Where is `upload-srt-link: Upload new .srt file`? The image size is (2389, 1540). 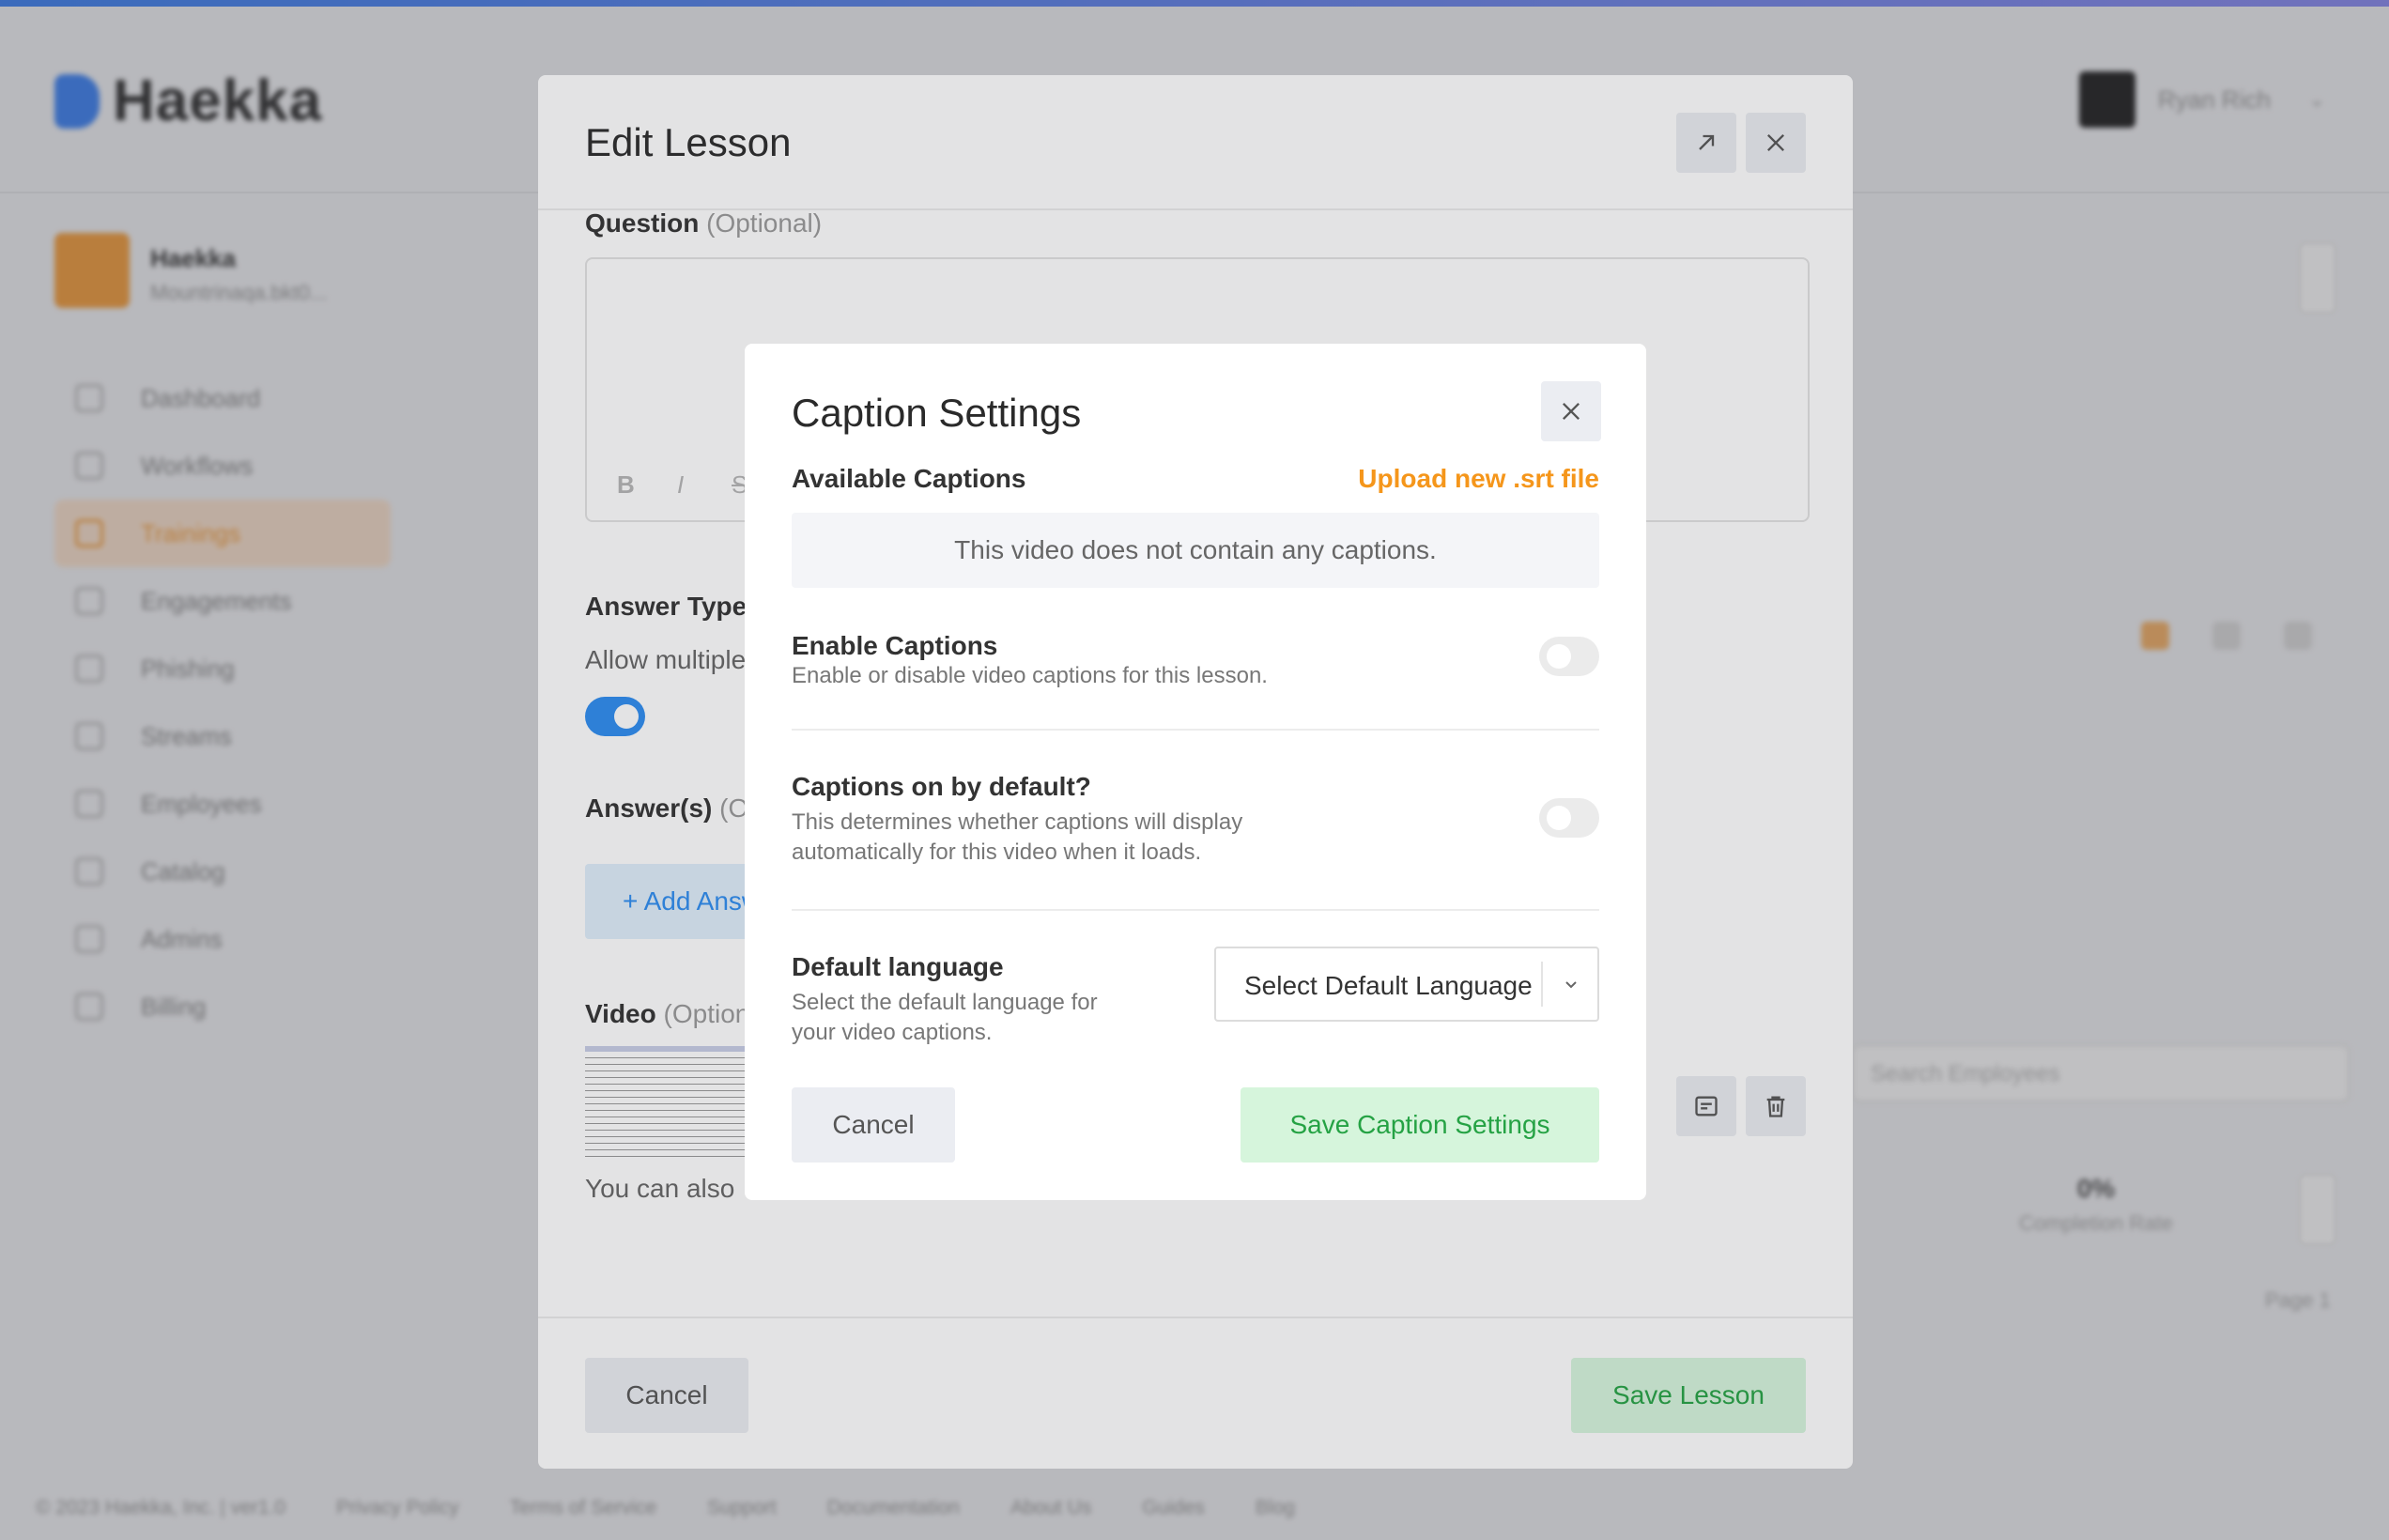
upload-srt-link: Upload new .srt file is located at coordinates (1478, 479).